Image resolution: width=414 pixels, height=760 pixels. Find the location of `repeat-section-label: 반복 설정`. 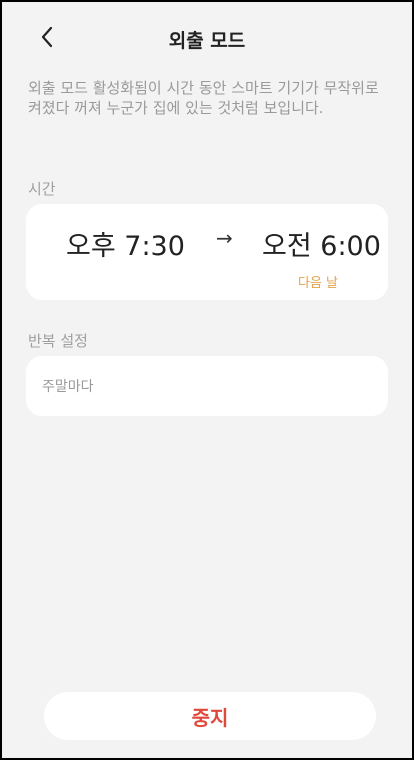

repeat-section-label: 반복 설정 is located at coordinates (58, 341).